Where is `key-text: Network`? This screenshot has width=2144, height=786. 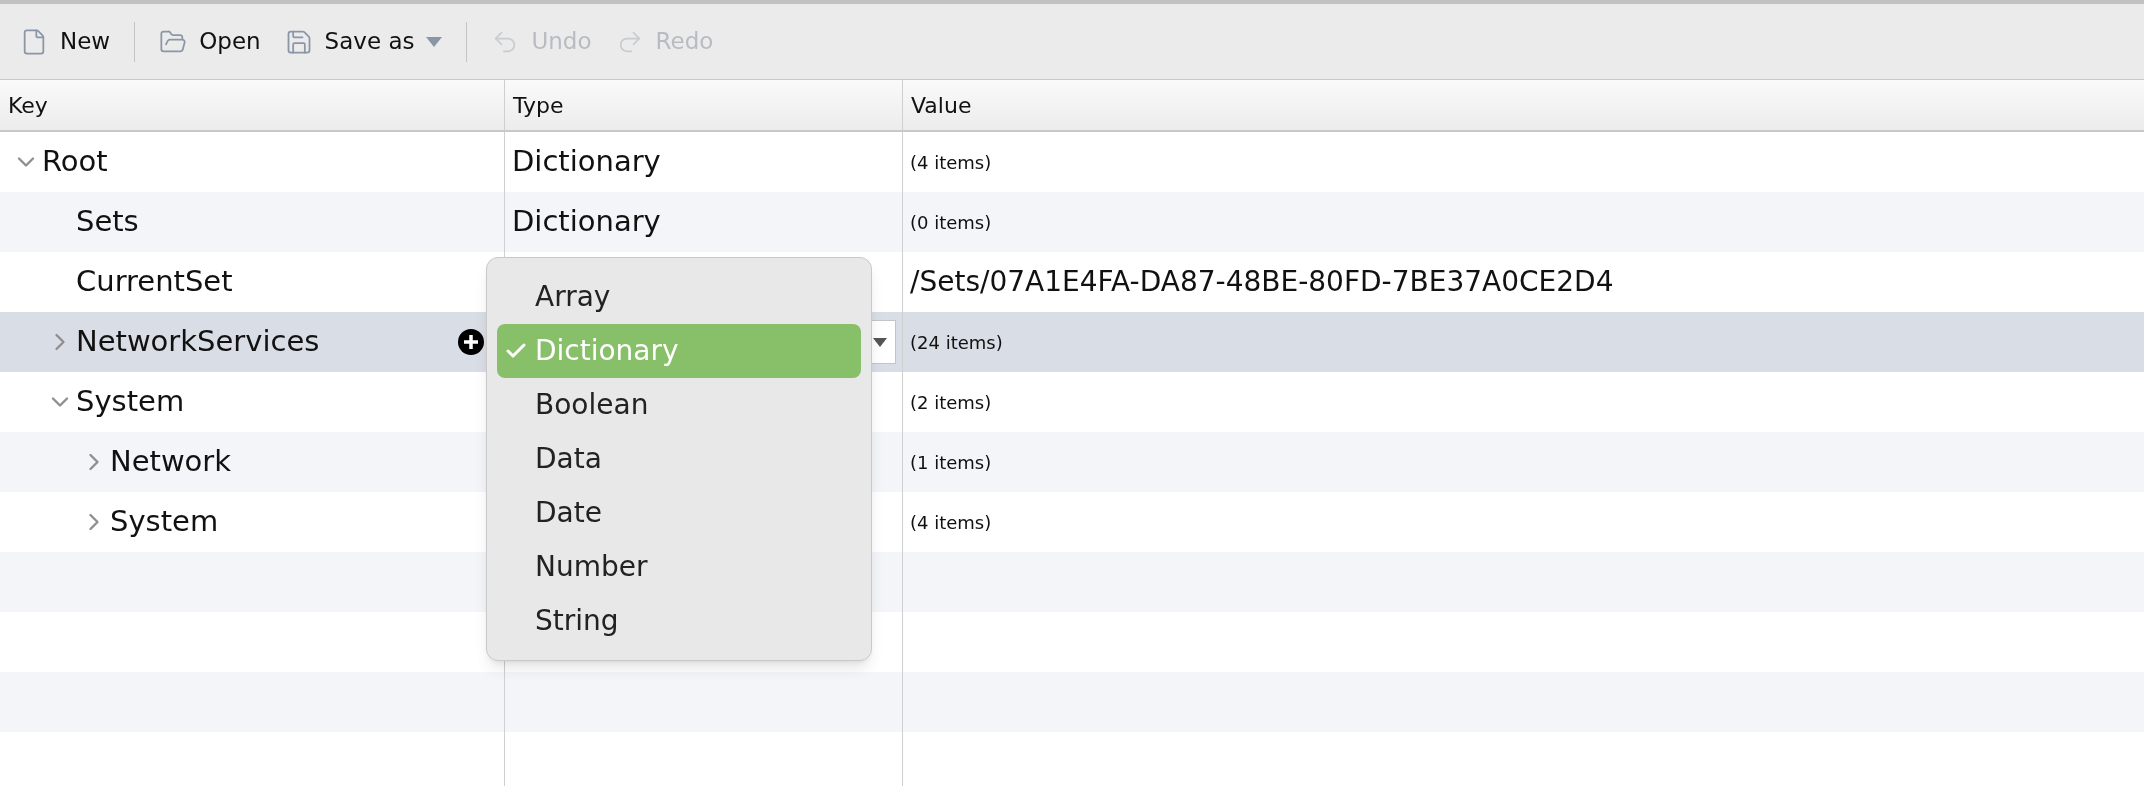
key-text: Network is located at coordinates (171, 462).